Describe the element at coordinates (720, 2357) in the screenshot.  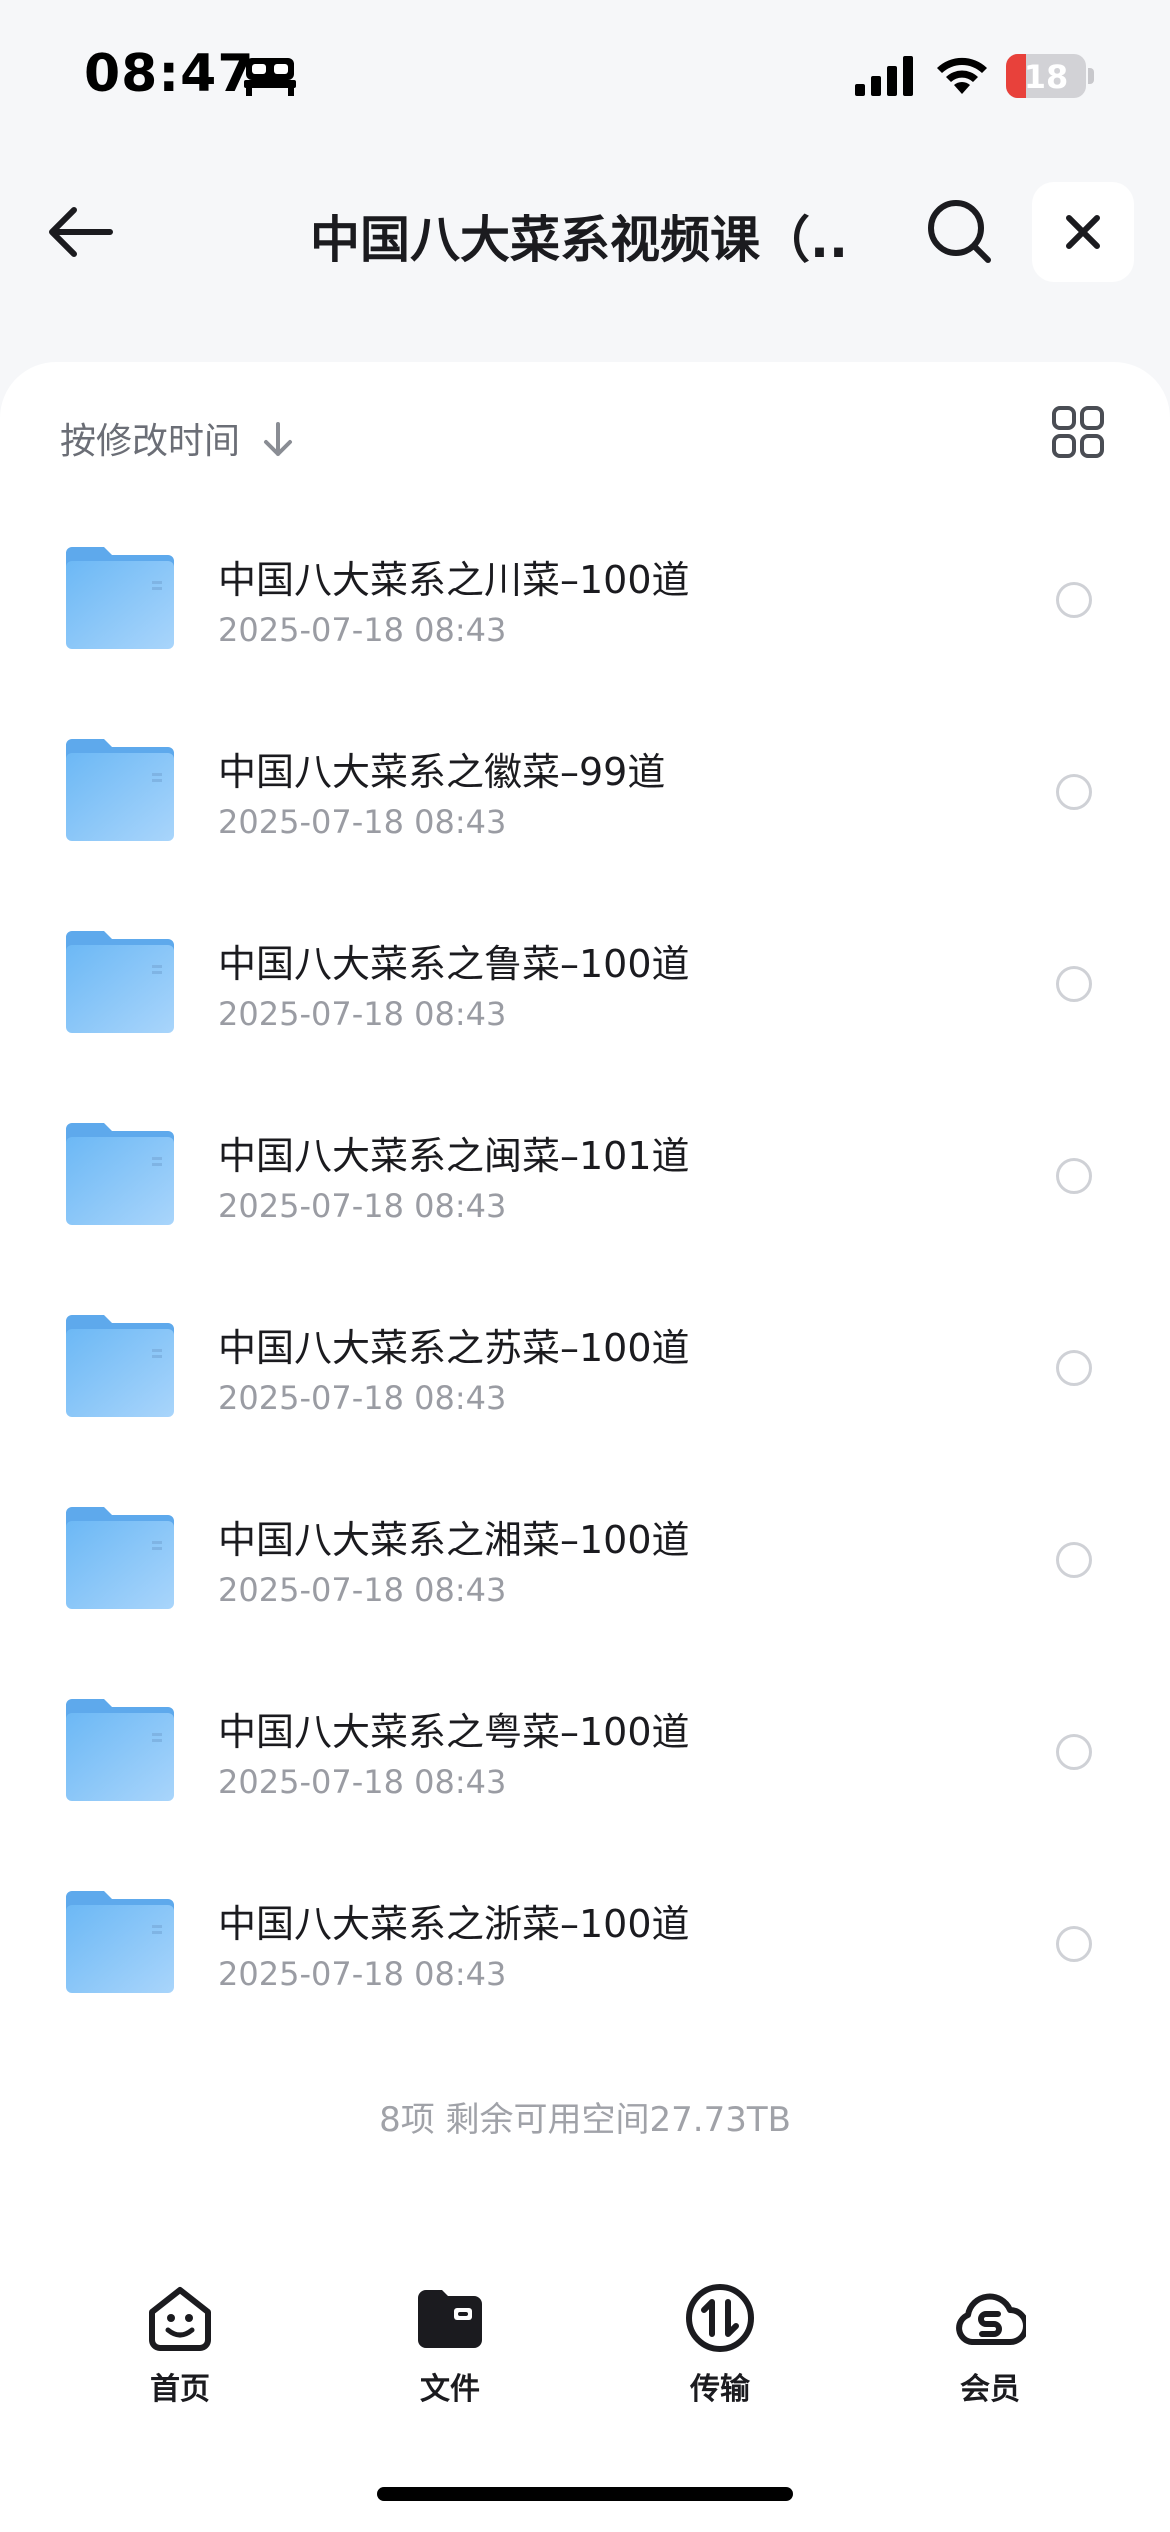
I see `tab-transfer: 传输` at that location.